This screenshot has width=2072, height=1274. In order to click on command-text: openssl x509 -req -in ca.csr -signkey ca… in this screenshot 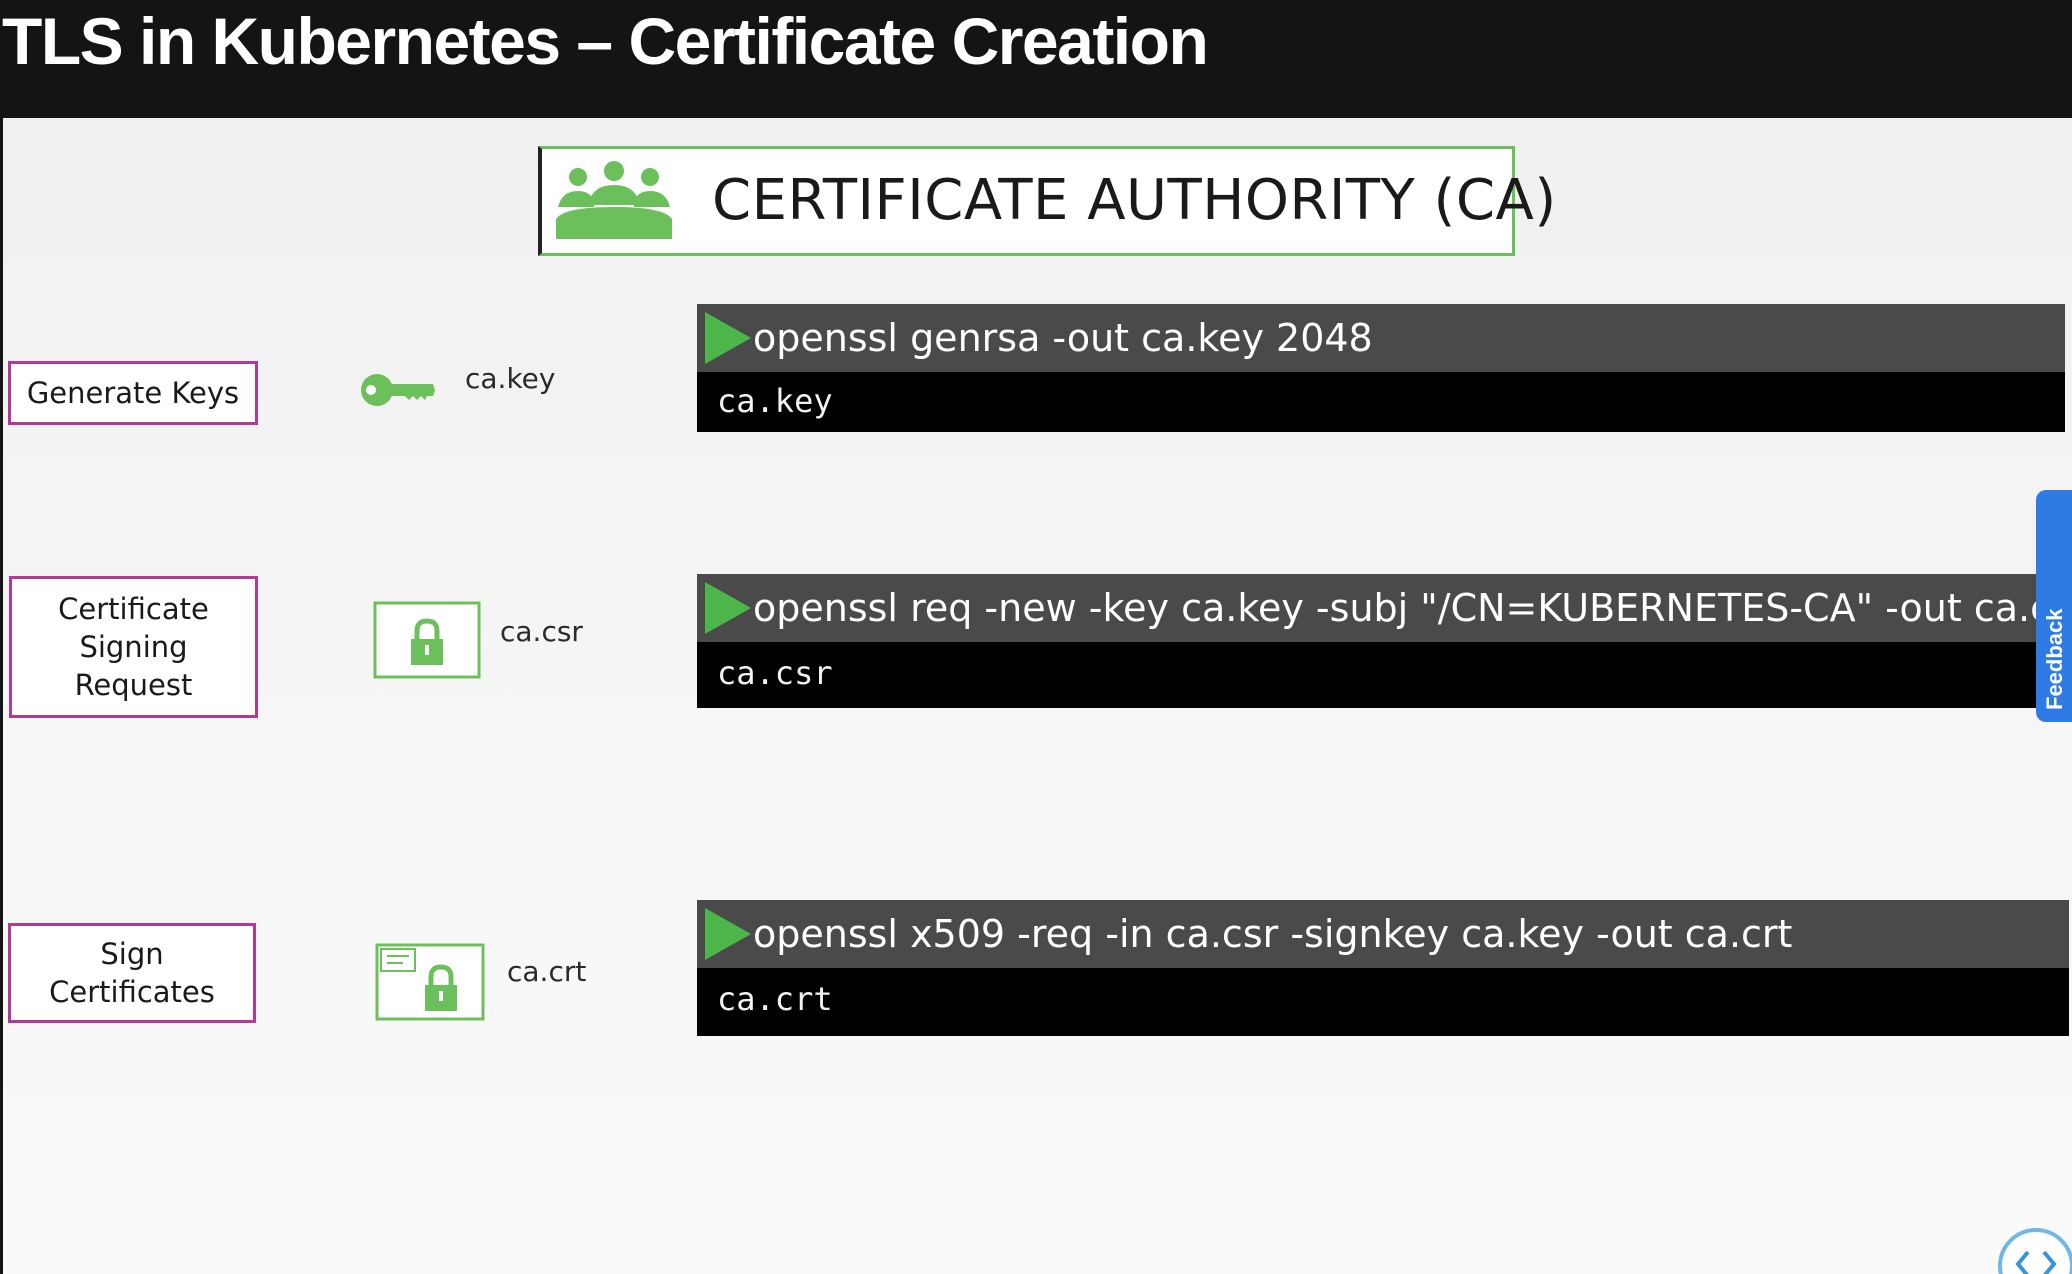, I will do `click(1273, 934)`.